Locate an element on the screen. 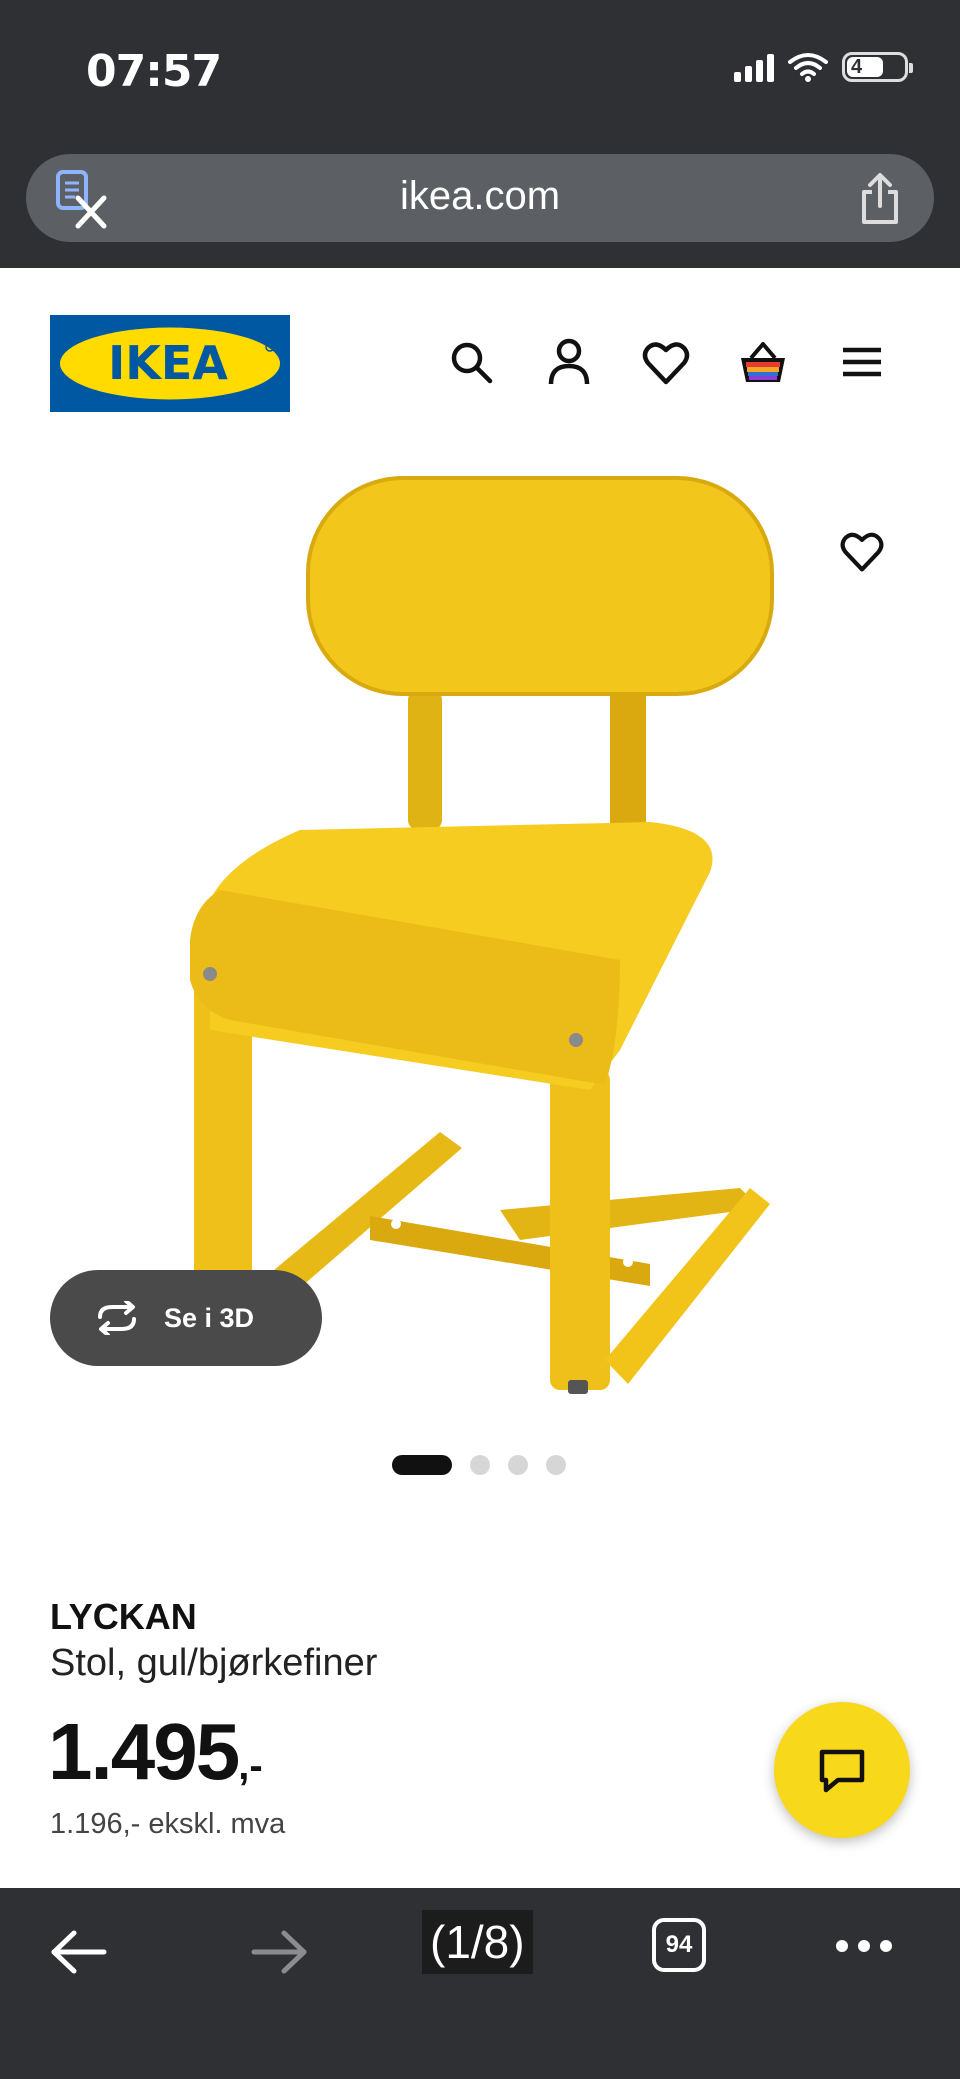 This screenshot has width=960, height=2079. rotate-3d-icon is located at coordinates (117, 1318).